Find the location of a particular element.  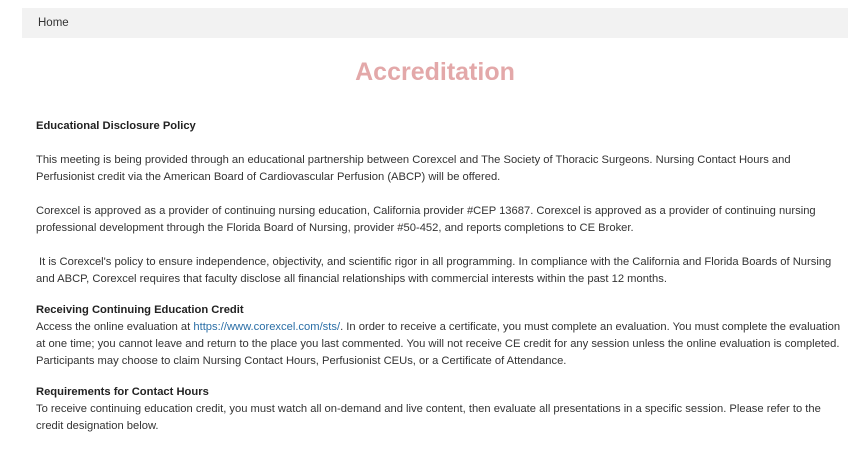

page-title: Accreditation is located at coordinates (435, 72).